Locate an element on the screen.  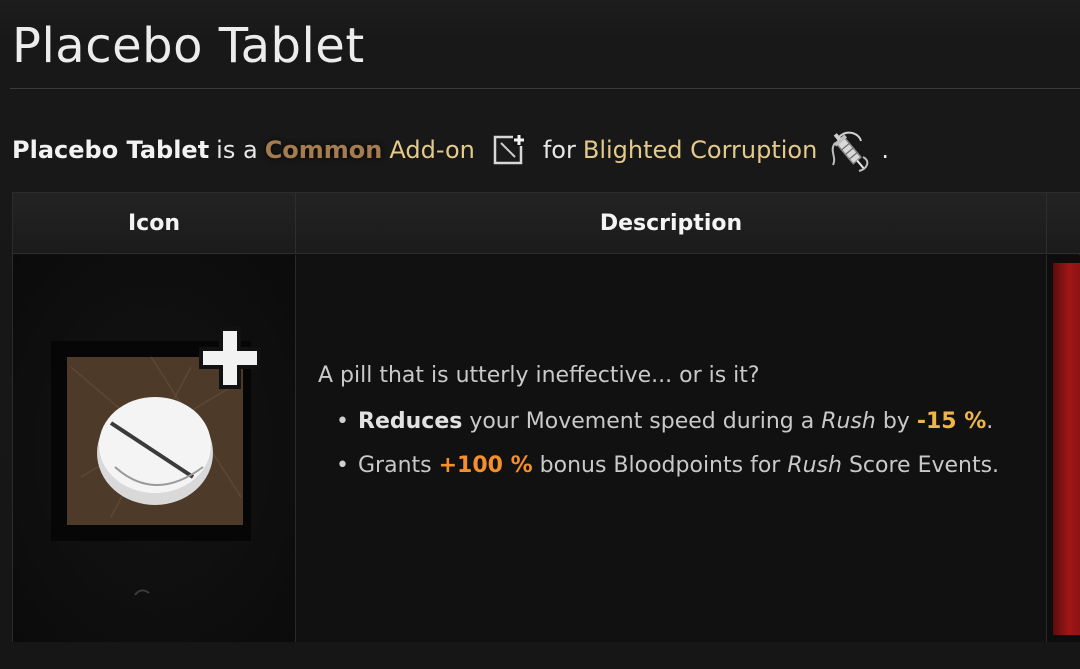
bullet-2-text1: bonus Bloodpoints for is located at coordinates (660, 465).